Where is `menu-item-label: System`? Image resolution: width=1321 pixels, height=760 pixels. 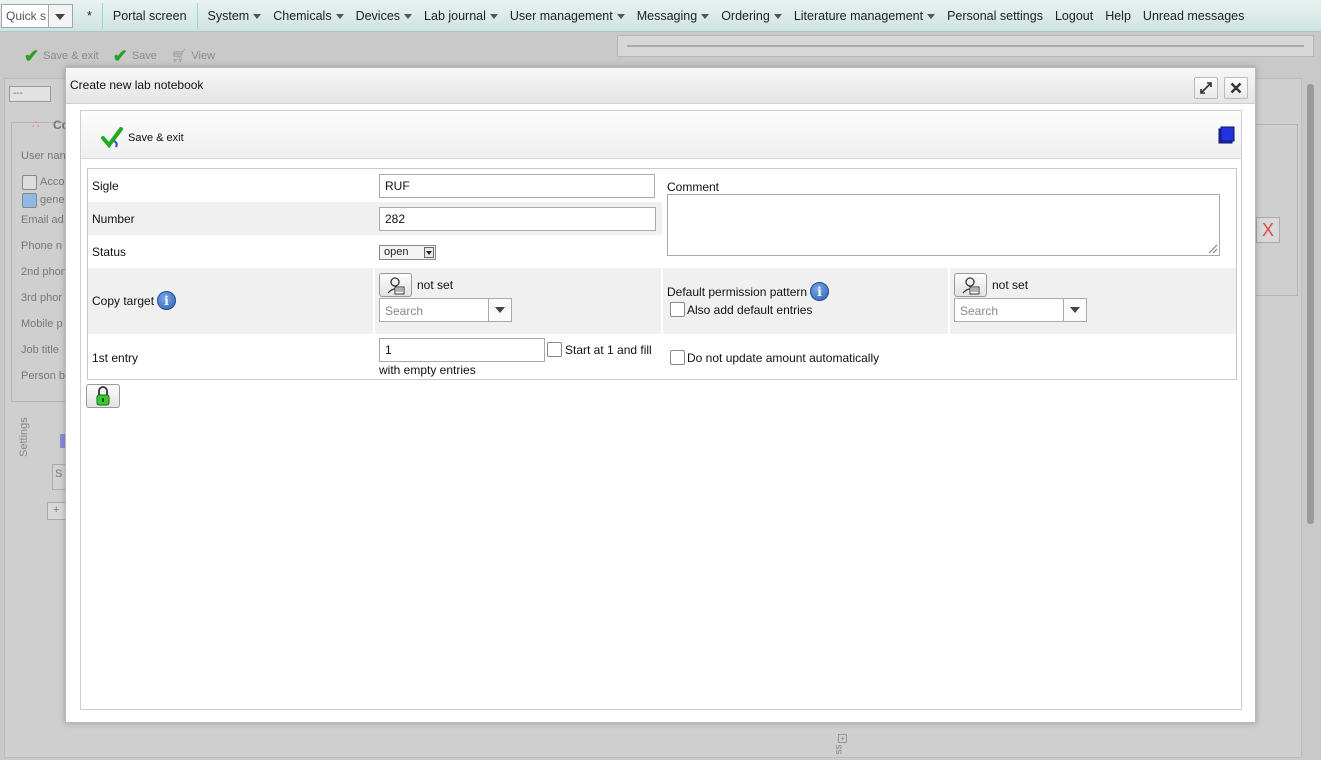
menu-item-label: System is located at coordinates (228, 15).